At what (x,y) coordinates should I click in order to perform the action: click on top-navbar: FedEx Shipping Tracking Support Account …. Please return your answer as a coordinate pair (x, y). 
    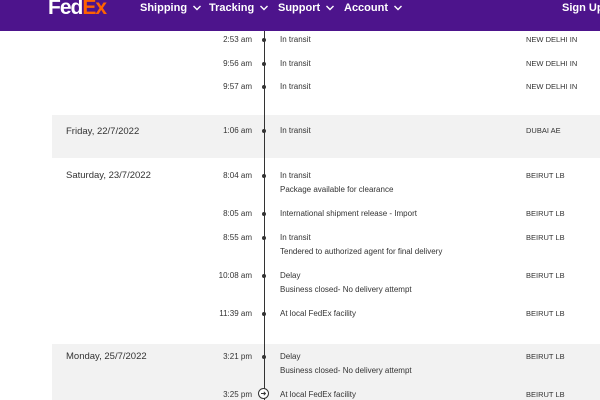
    Looking at the image, I should click on (300, 15).